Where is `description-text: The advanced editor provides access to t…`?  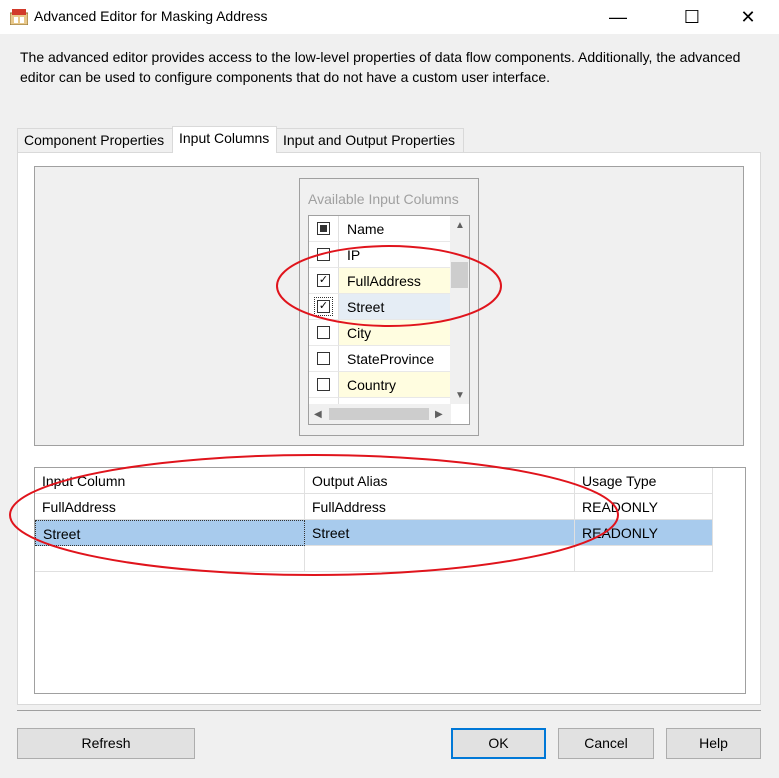
description-text: The advanced editor provides access to t… is located at coordinates (380, 67).